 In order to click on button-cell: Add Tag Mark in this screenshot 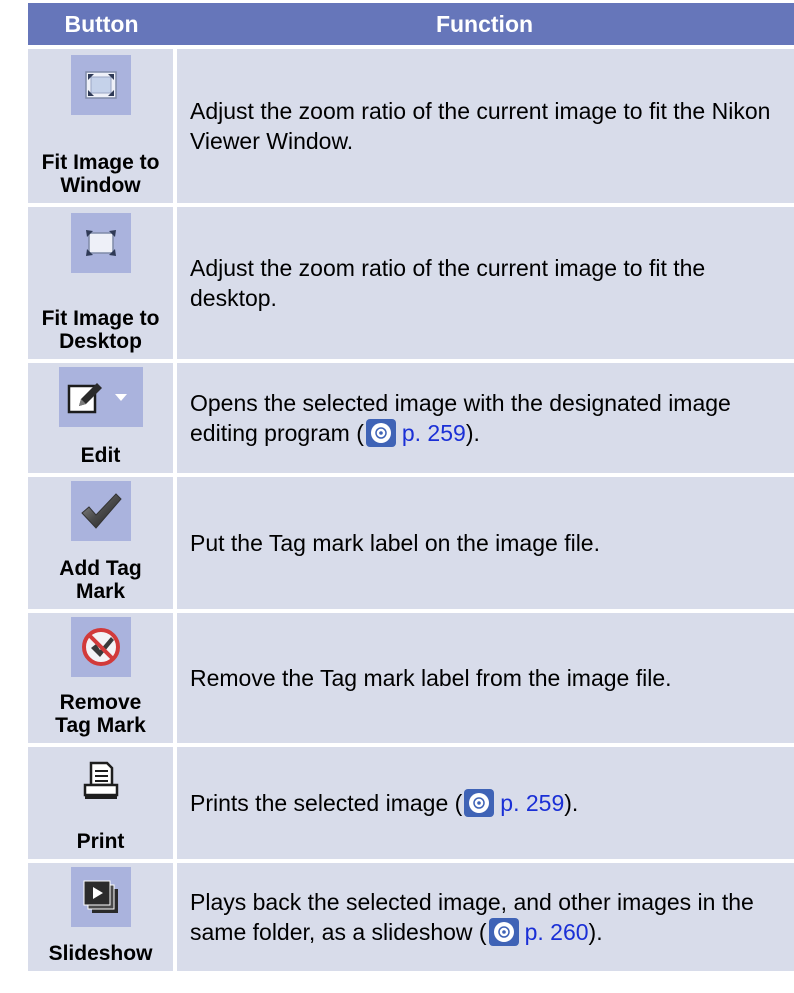, I will do `click(100, 543)`.